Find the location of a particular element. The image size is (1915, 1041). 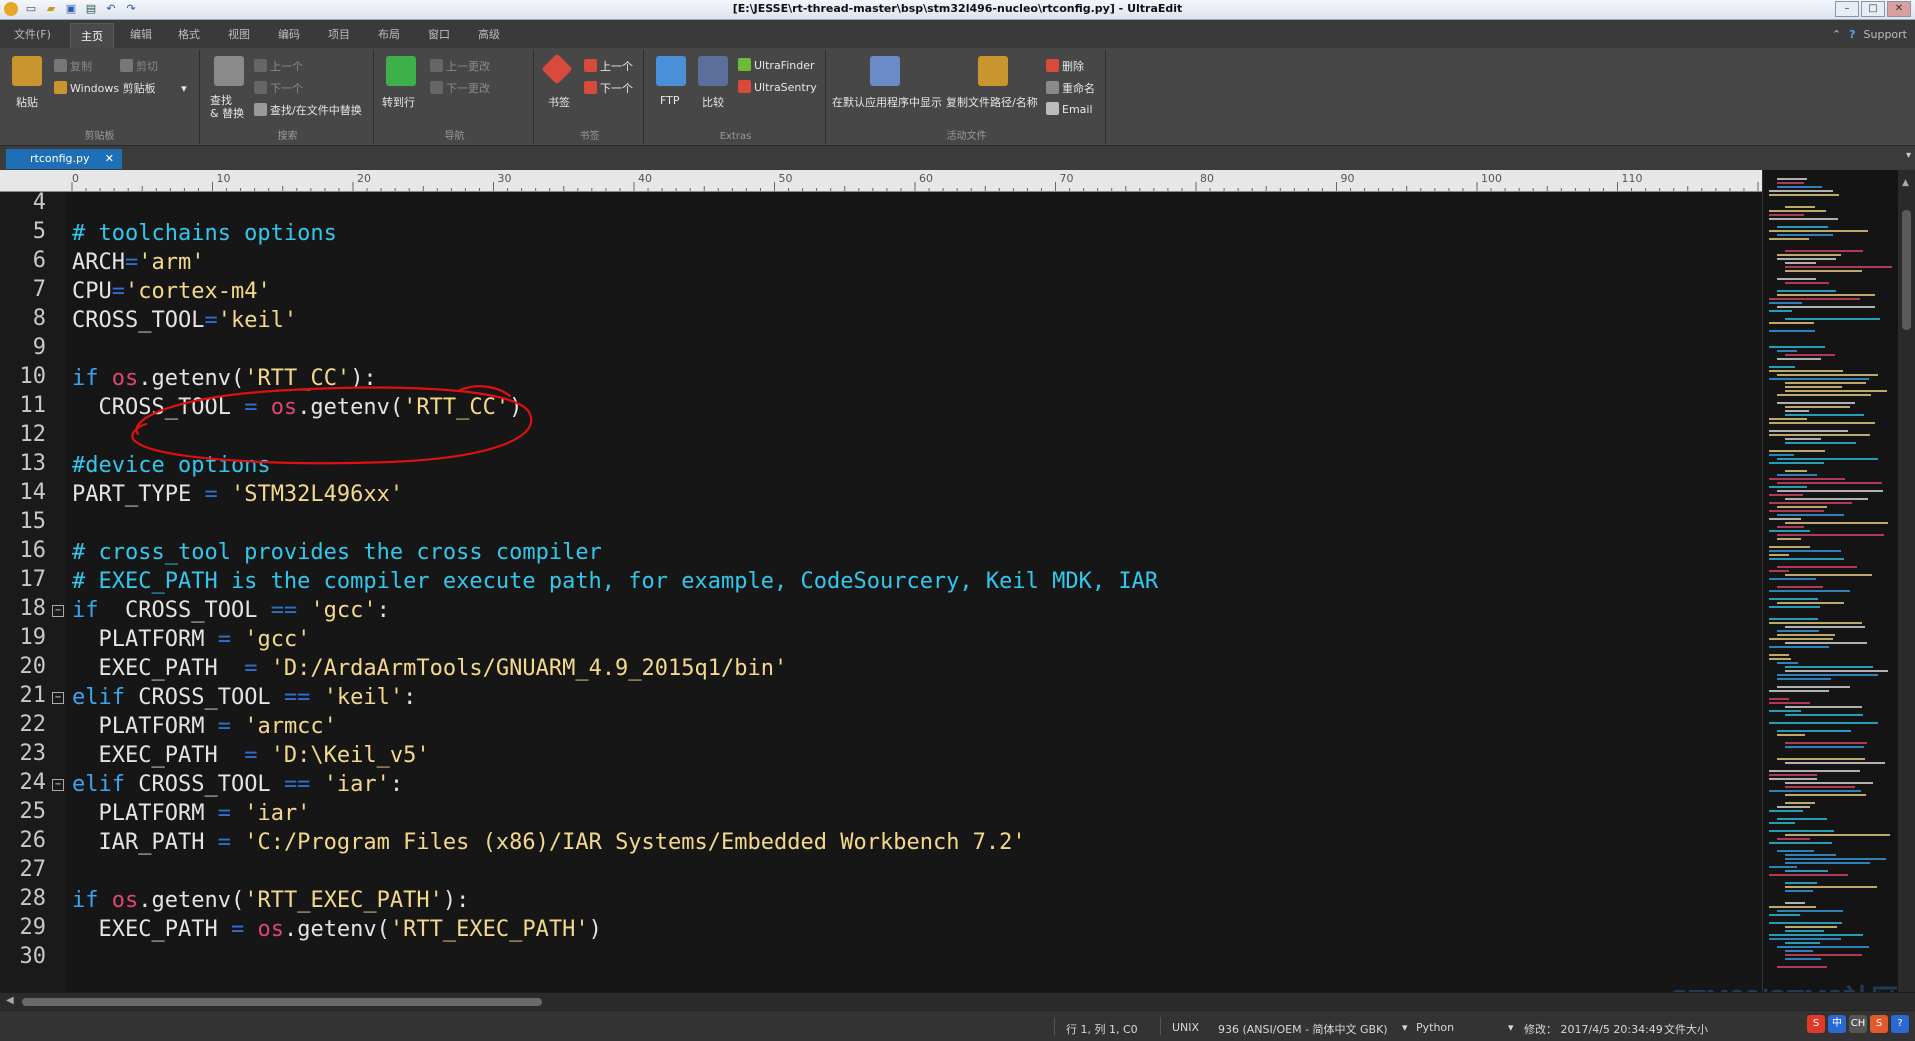

email-button: Email is located at coordinates (1069, 109).